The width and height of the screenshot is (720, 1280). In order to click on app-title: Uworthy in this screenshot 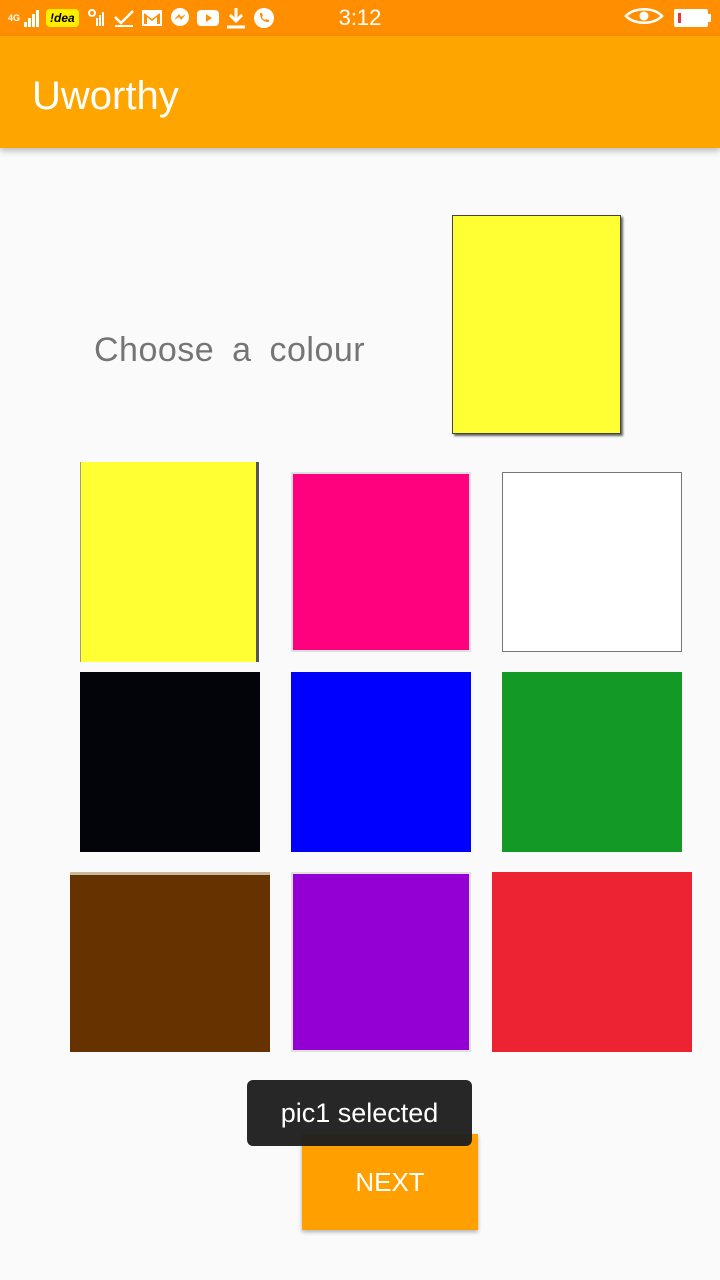, I will do `click(105, 96)`.